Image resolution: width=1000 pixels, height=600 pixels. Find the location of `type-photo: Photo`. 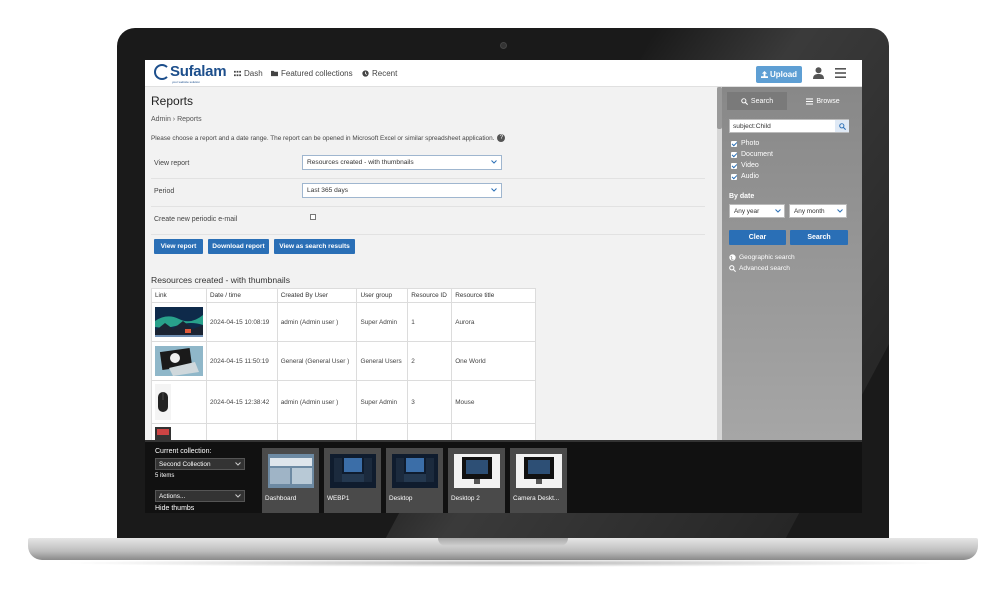

type-photo: Photo is located at coordinates (745, 143).